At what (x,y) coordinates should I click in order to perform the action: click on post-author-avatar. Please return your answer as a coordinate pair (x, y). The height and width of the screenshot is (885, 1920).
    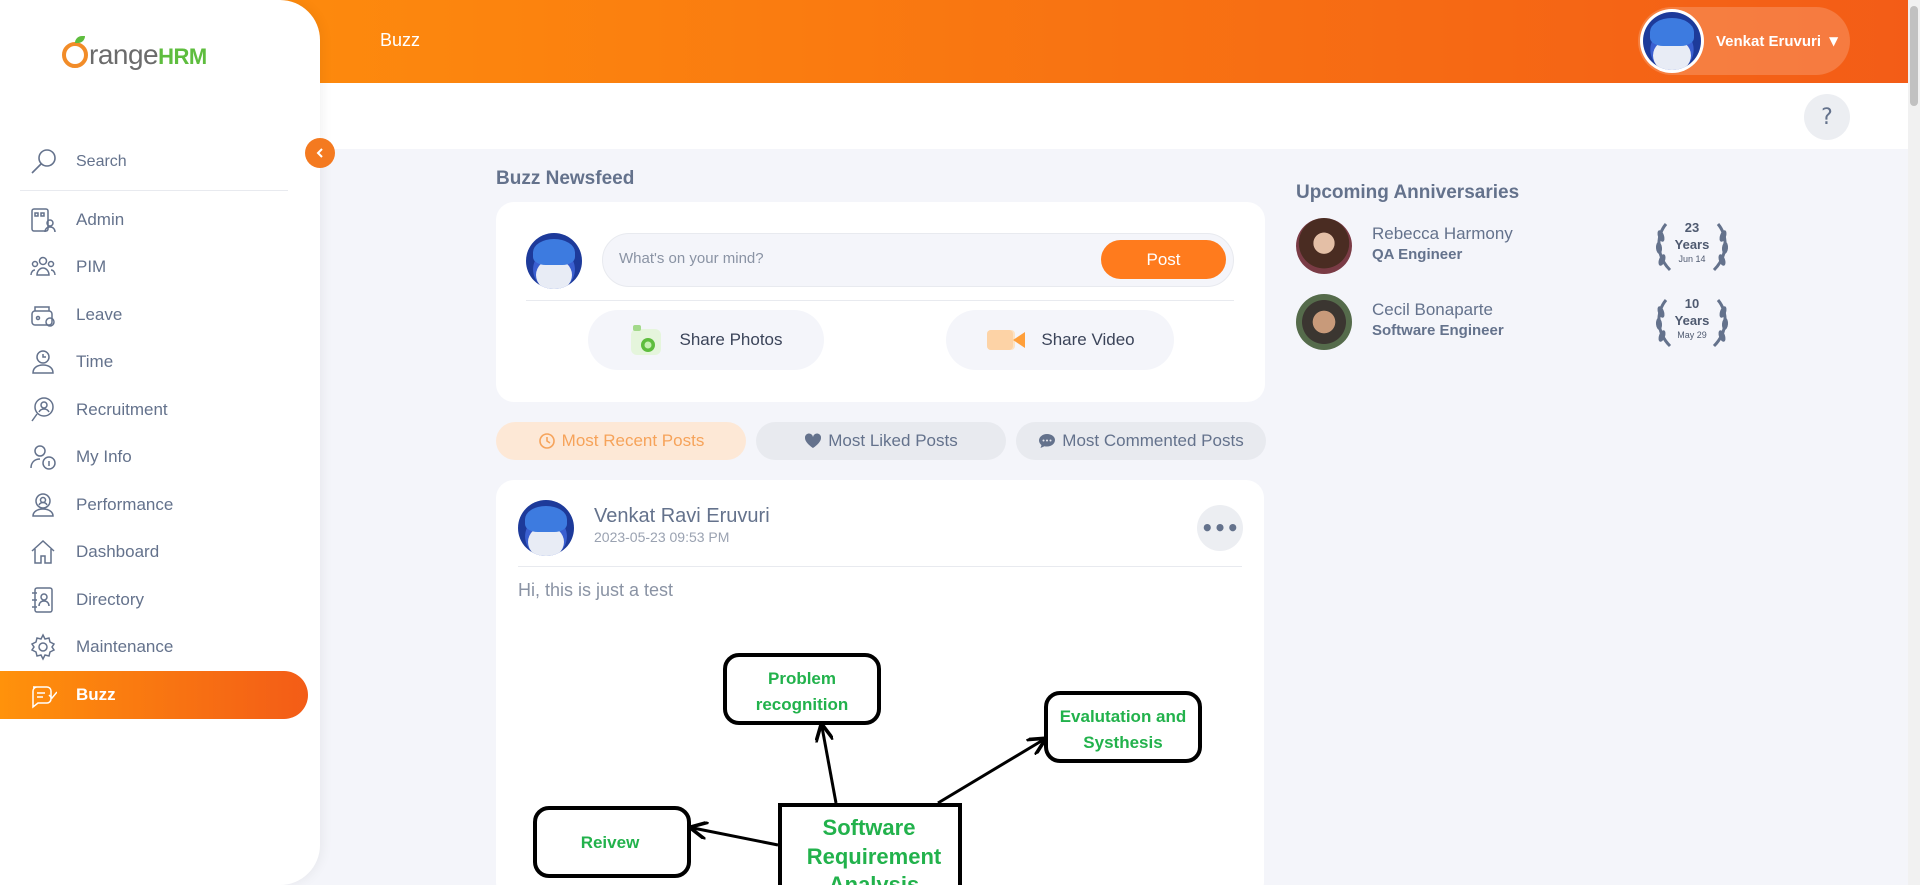
    Looking at the image, I should click on (546, 528).